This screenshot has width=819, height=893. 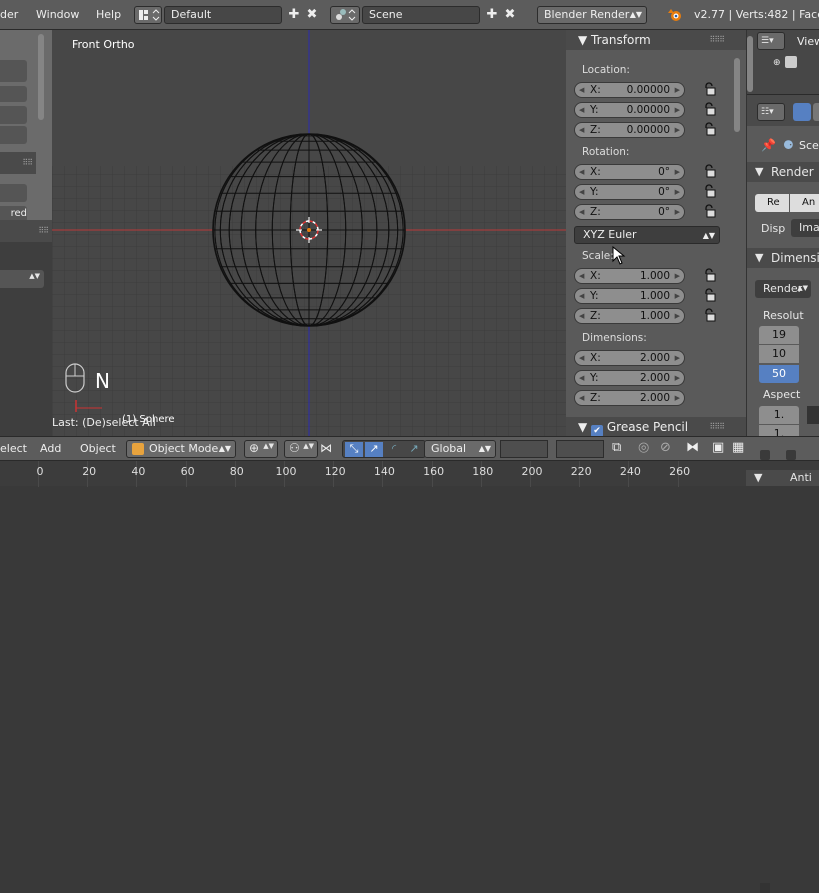 What do you see at coordinates (629, 110) in the screenshot?
I see `location-y-field: ◀ Y: 0.00000 ▶` at bounding box center [629, 110].